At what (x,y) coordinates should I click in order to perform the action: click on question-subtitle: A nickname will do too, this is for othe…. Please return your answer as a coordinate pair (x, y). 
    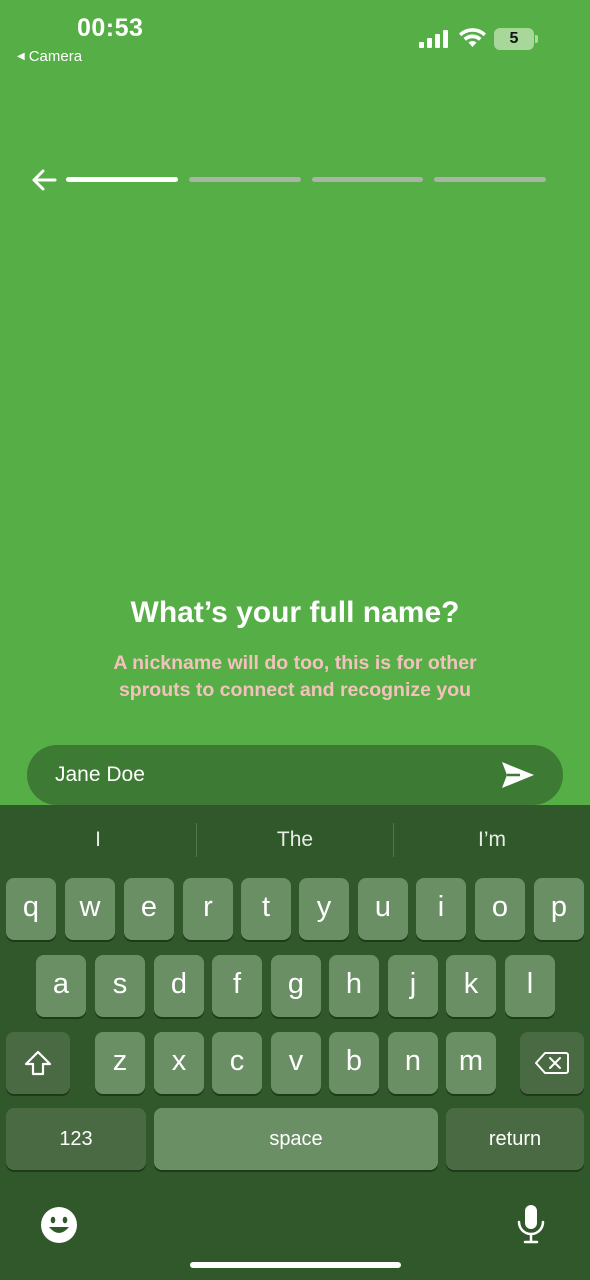
    Looking at the image, I should click on (295, 676).